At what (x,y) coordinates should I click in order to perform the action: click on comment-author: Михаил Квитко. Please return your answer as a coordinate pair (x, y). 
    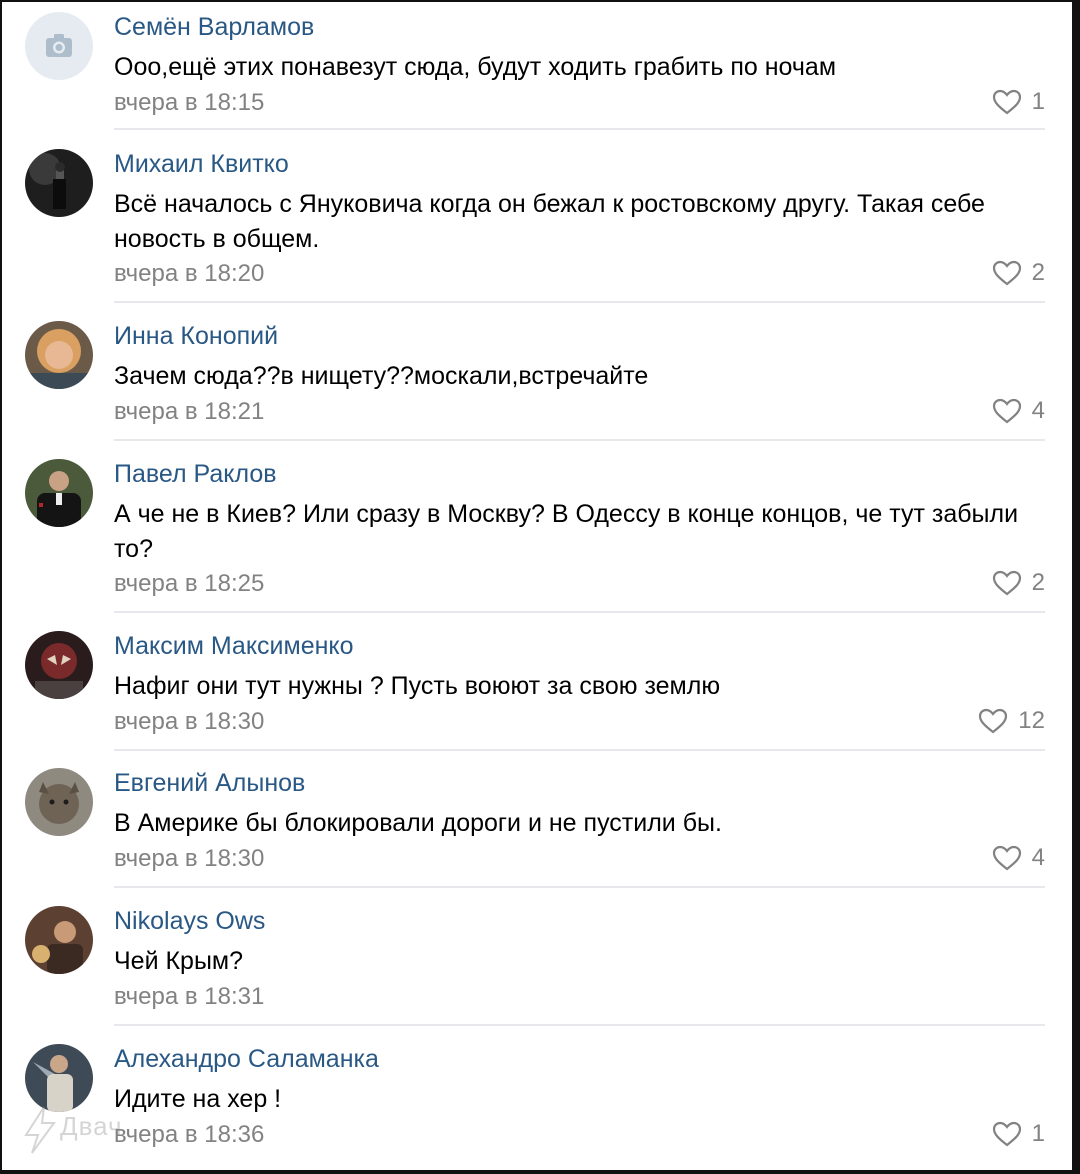
    Looking at the image, I should click on (201, 164).